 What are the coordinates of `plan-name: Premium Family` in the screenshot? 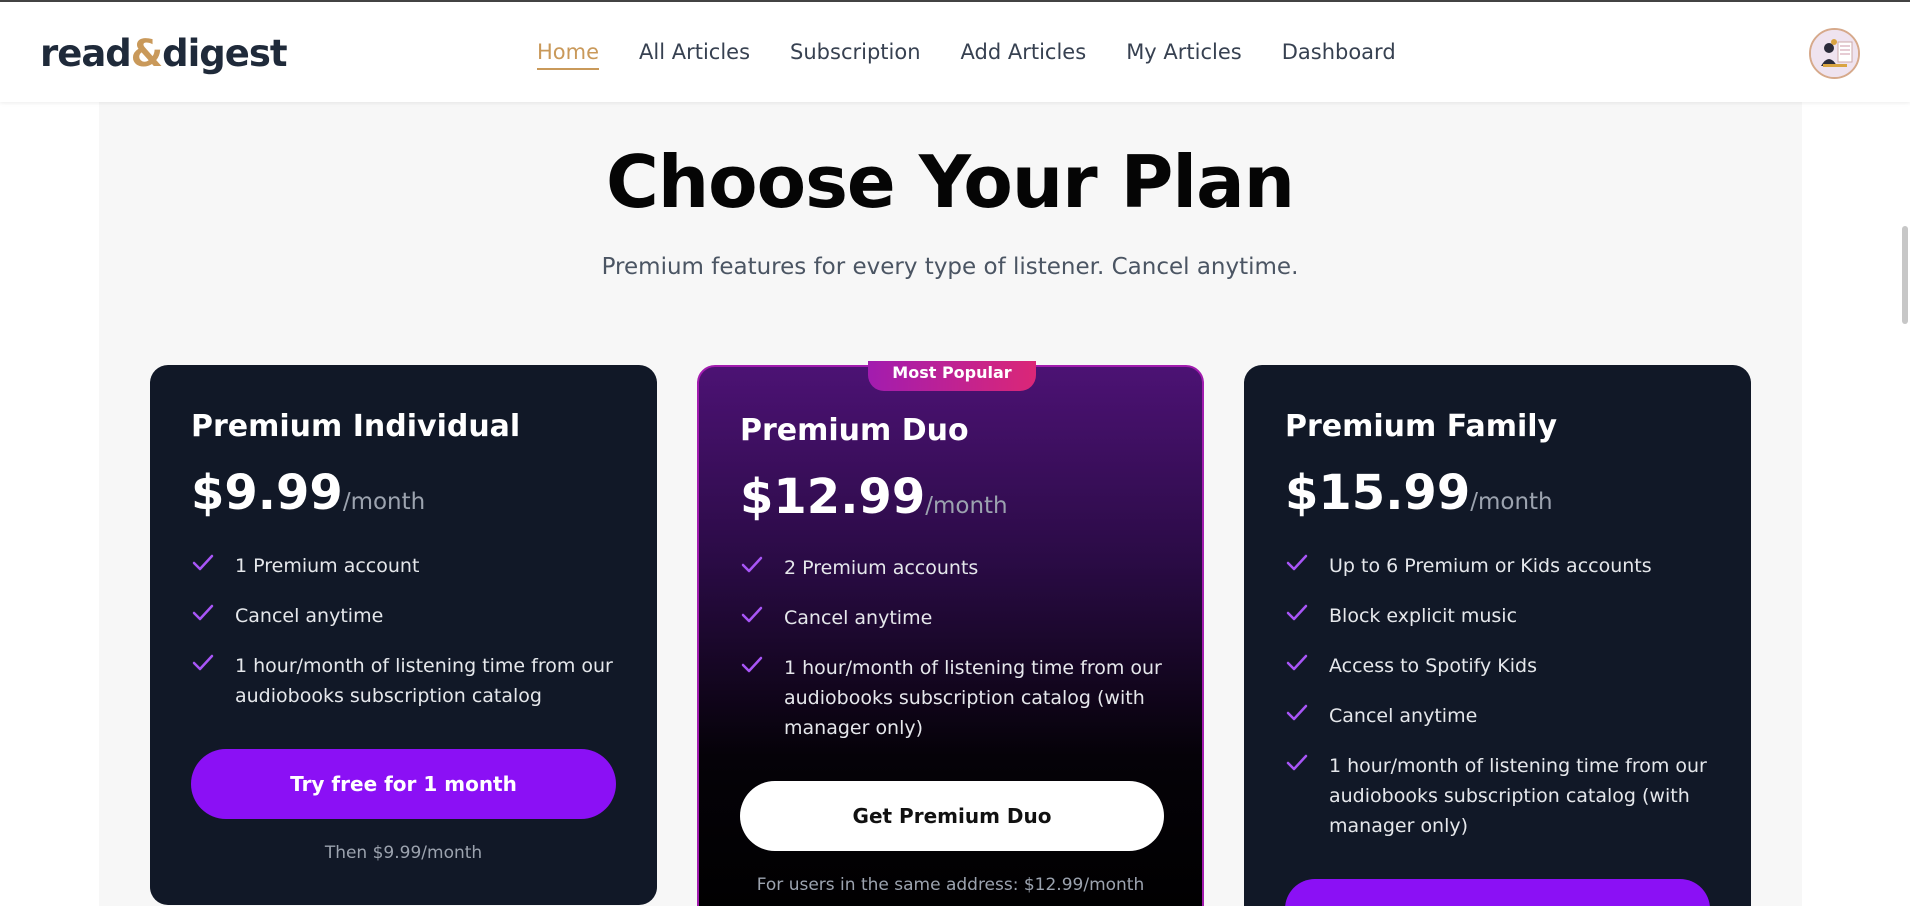 It's located at (1421, 426).